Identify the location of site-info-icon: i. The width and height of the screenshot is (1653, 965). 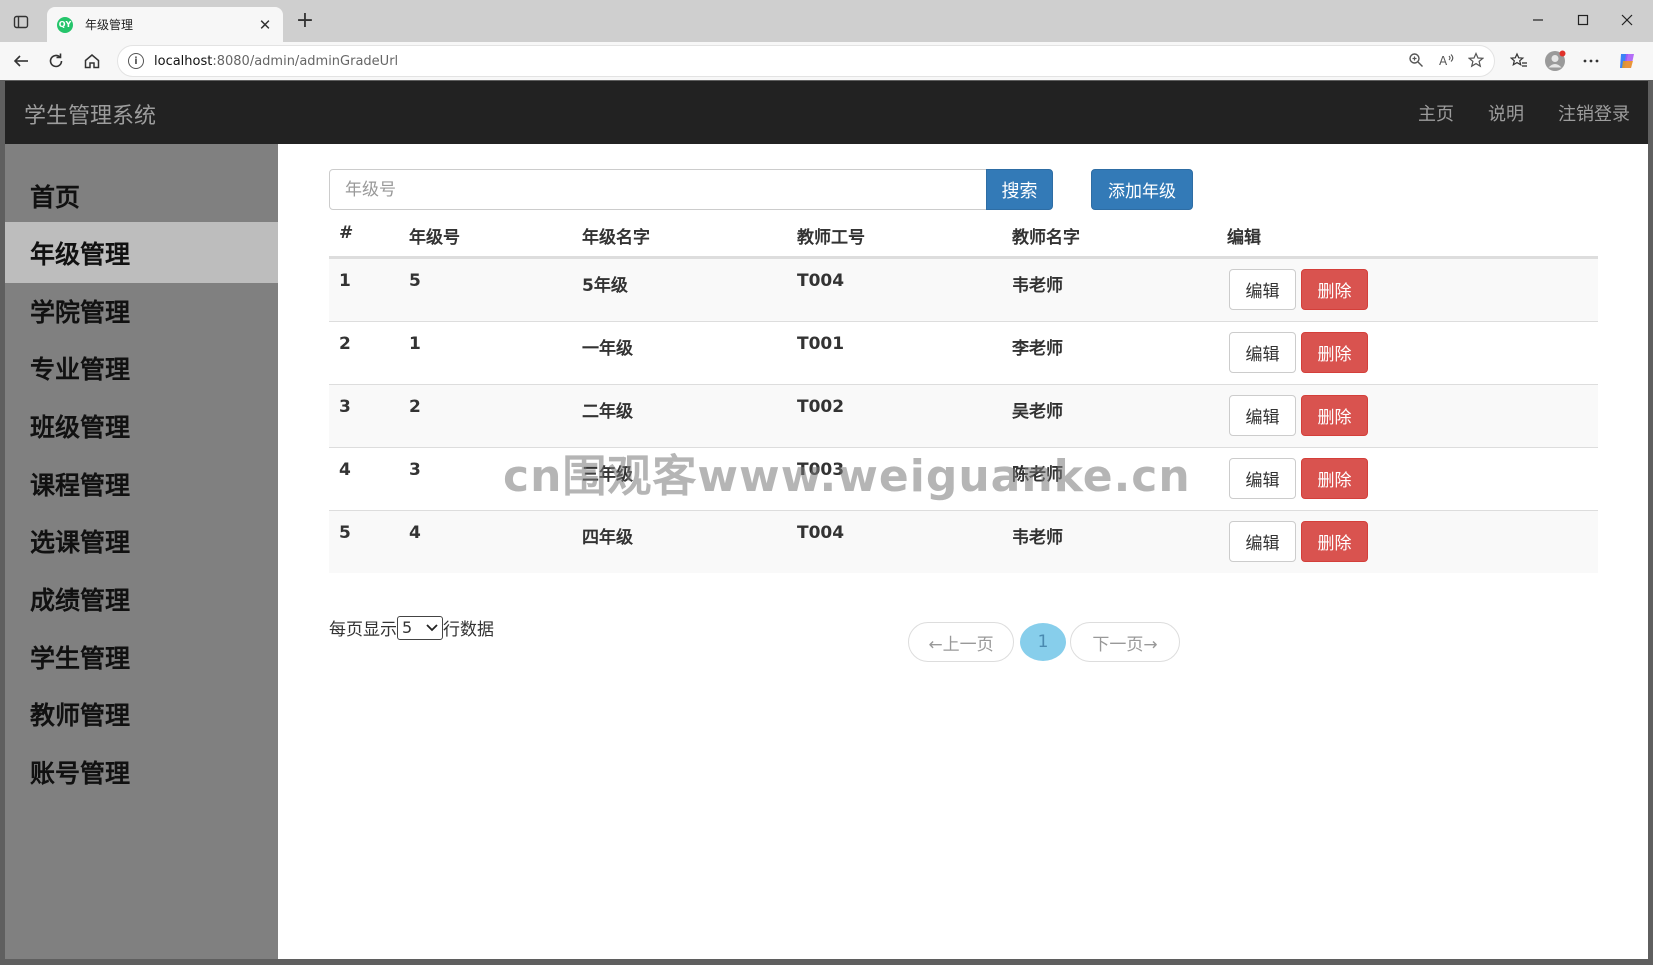
(136, 61).